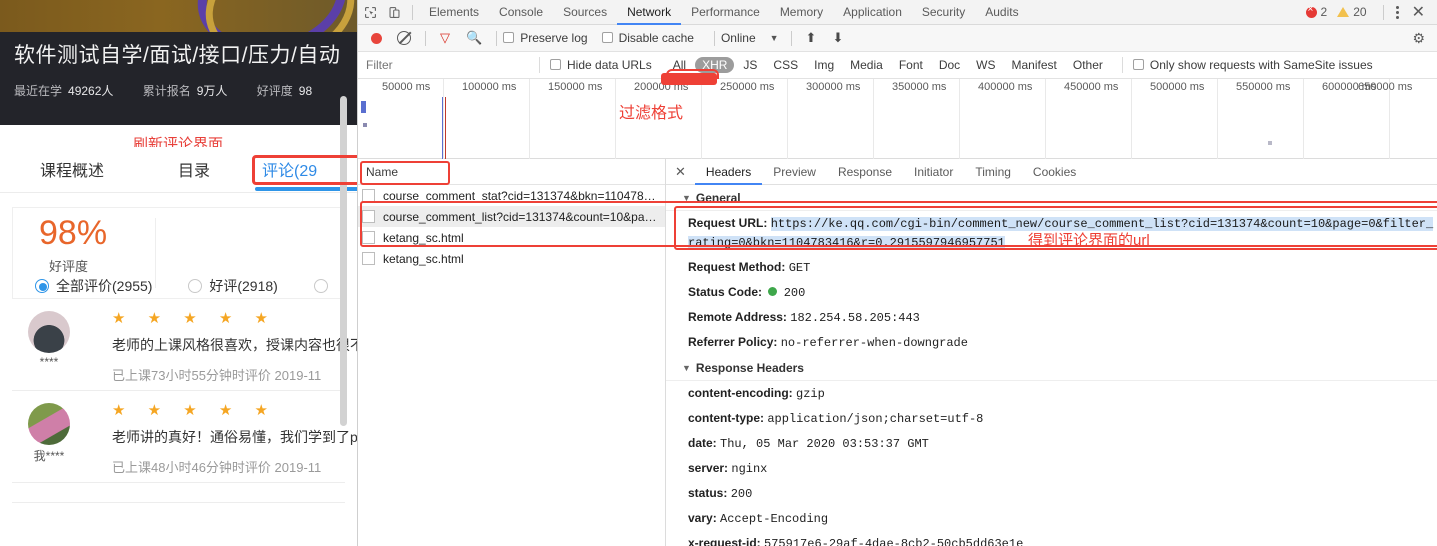 The width and height of the screenshot is (1437, 546). Describe the element at coordinates (343, 261) in the screenshot. I see `page-scrollbar` at that location.